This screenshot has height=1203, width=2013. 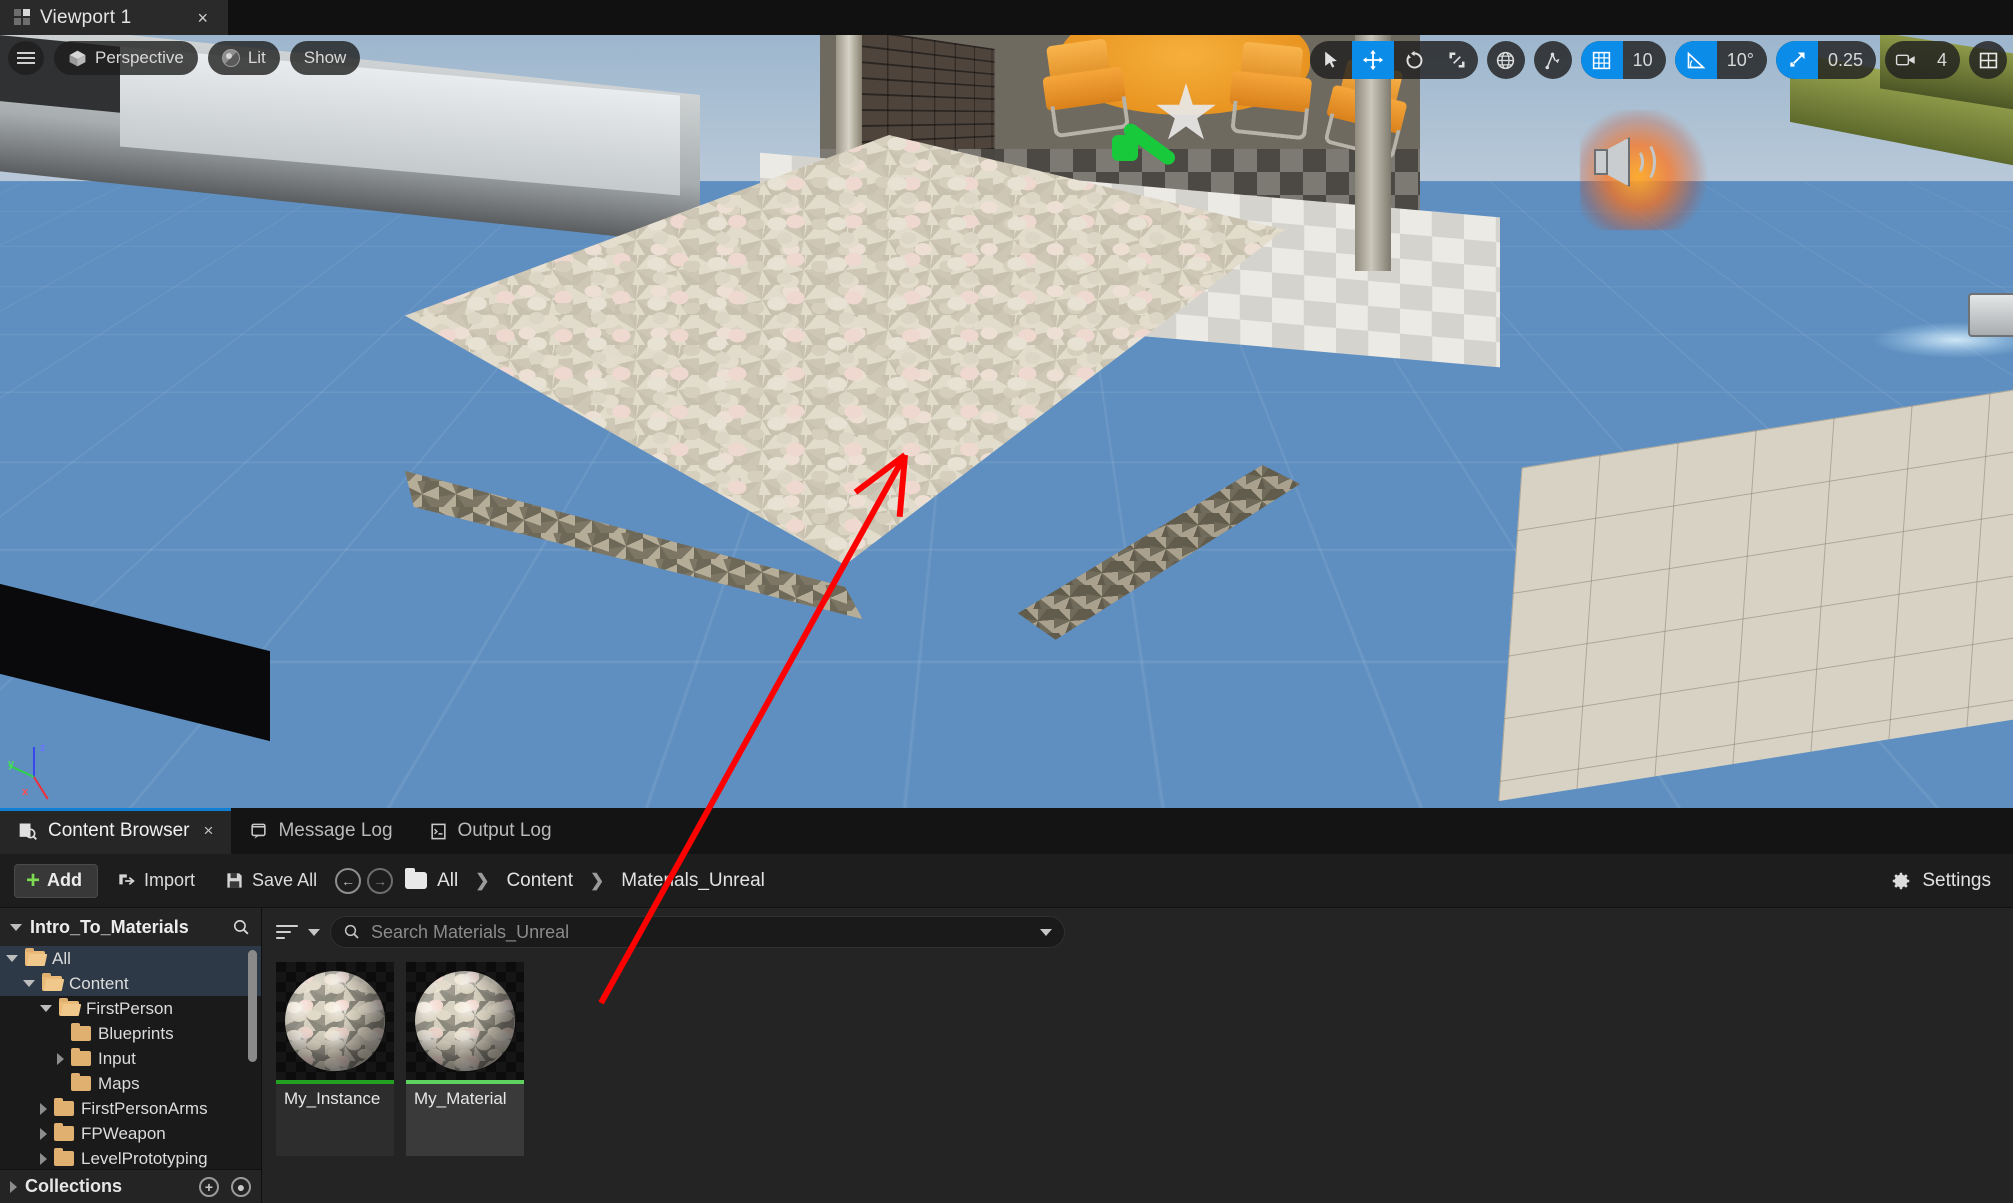 What do you see at coordinates (130, 1157) in the screenshot?
I see `tree-node-levelprototyping: LevelPrototyping` at bounding box center [130, 1157].